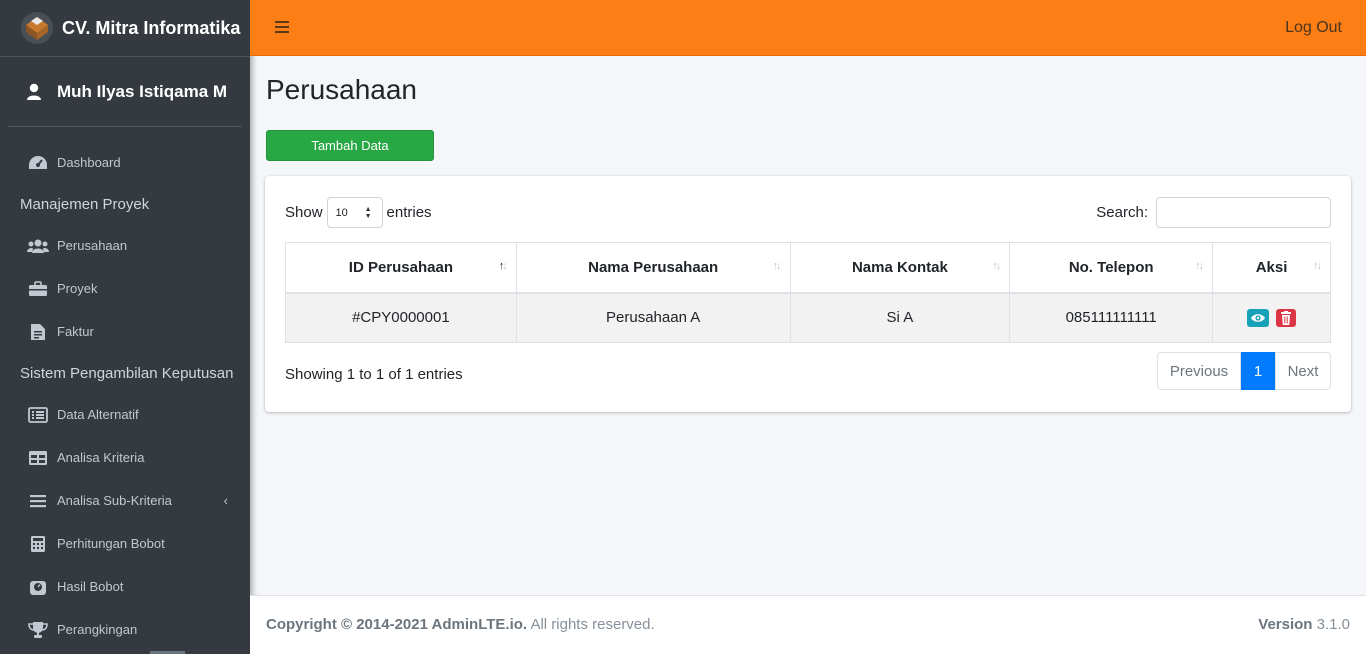 The width and height of the screenshot is (1366, 654). What do you see at coordinates (1271, 317) in the screenshot?
I see `cell-aksi` at bounding box center [1271, 317].